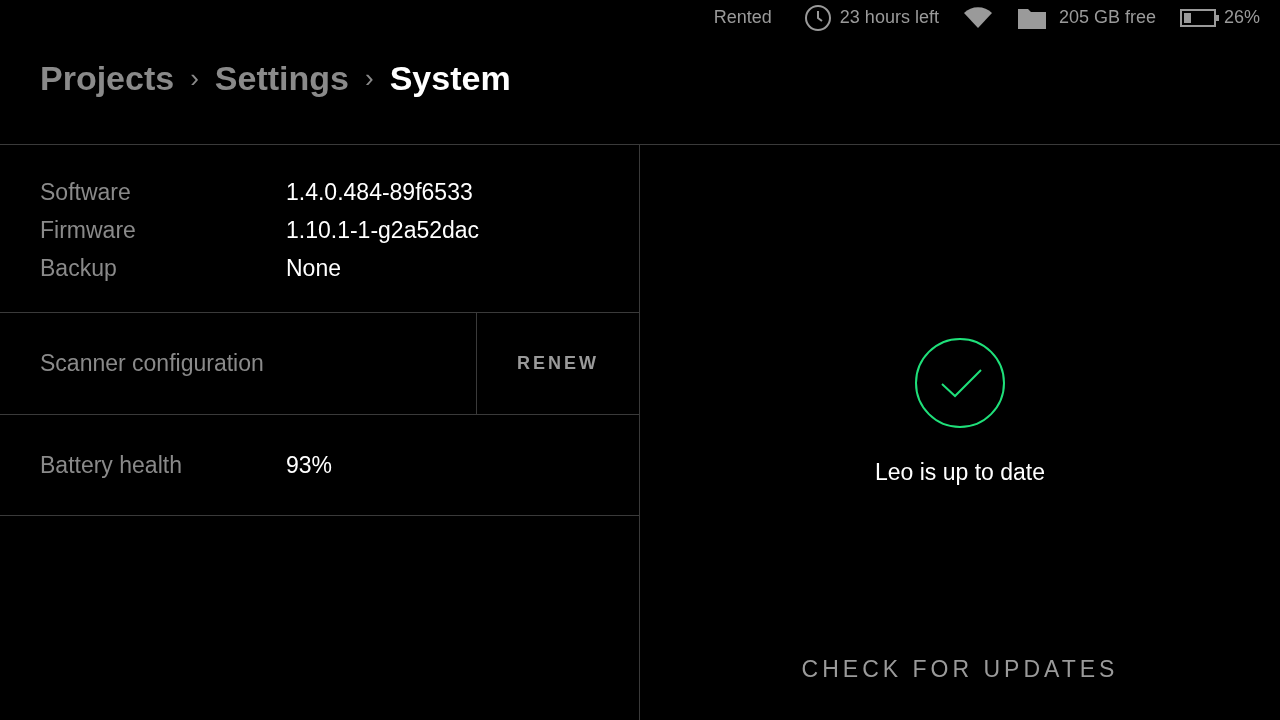 This screenshot has width=1280, height=720. Describe the element at coordinates (111, 465) in the screenshot. I see `battery-health-label: Battery health` at that location.